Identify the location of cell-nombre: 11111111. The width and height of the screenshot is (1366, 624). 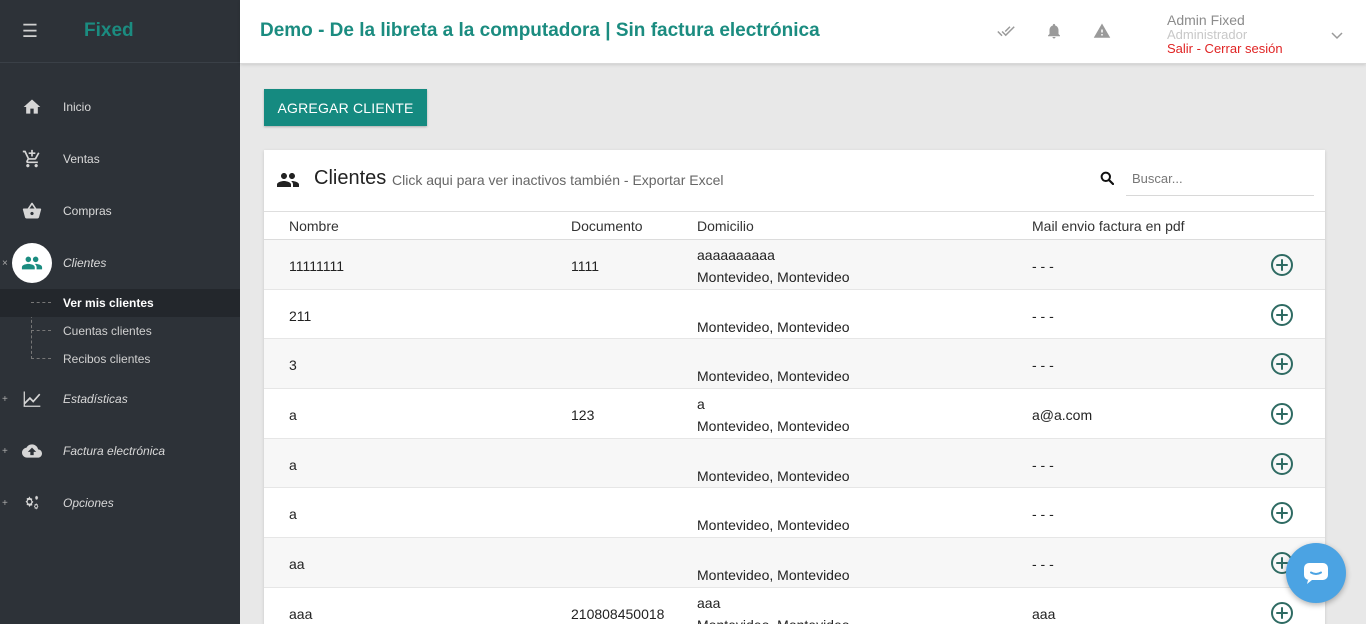
(317, 266).